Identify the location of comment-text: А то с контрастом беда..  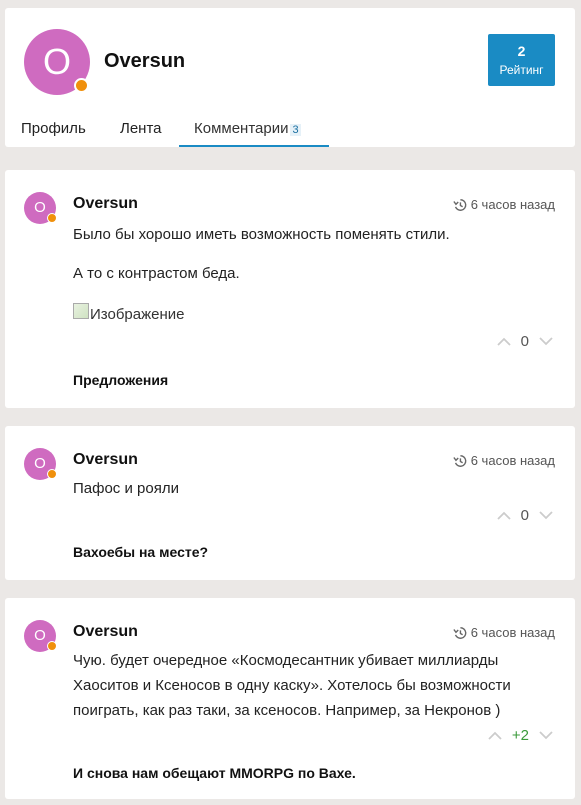
(156, 273).